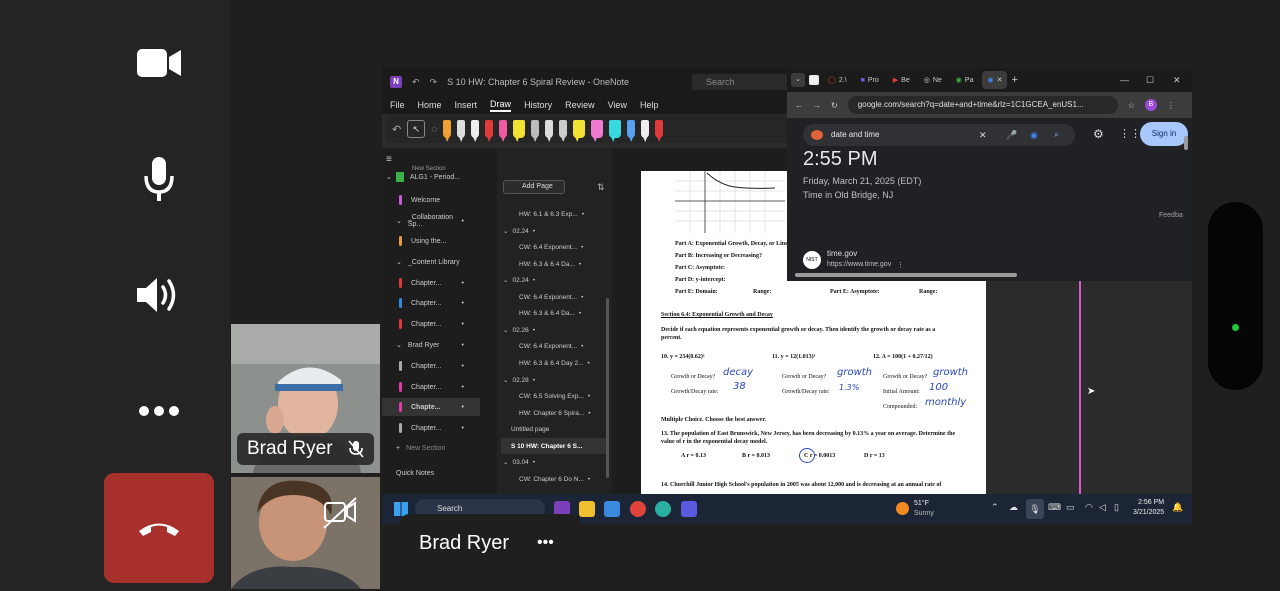 The image size is (1280, 591). Describe the element at coordinates (837, 80) in the screenshot. I see `tab-1: ◯ 2.\` at that location.